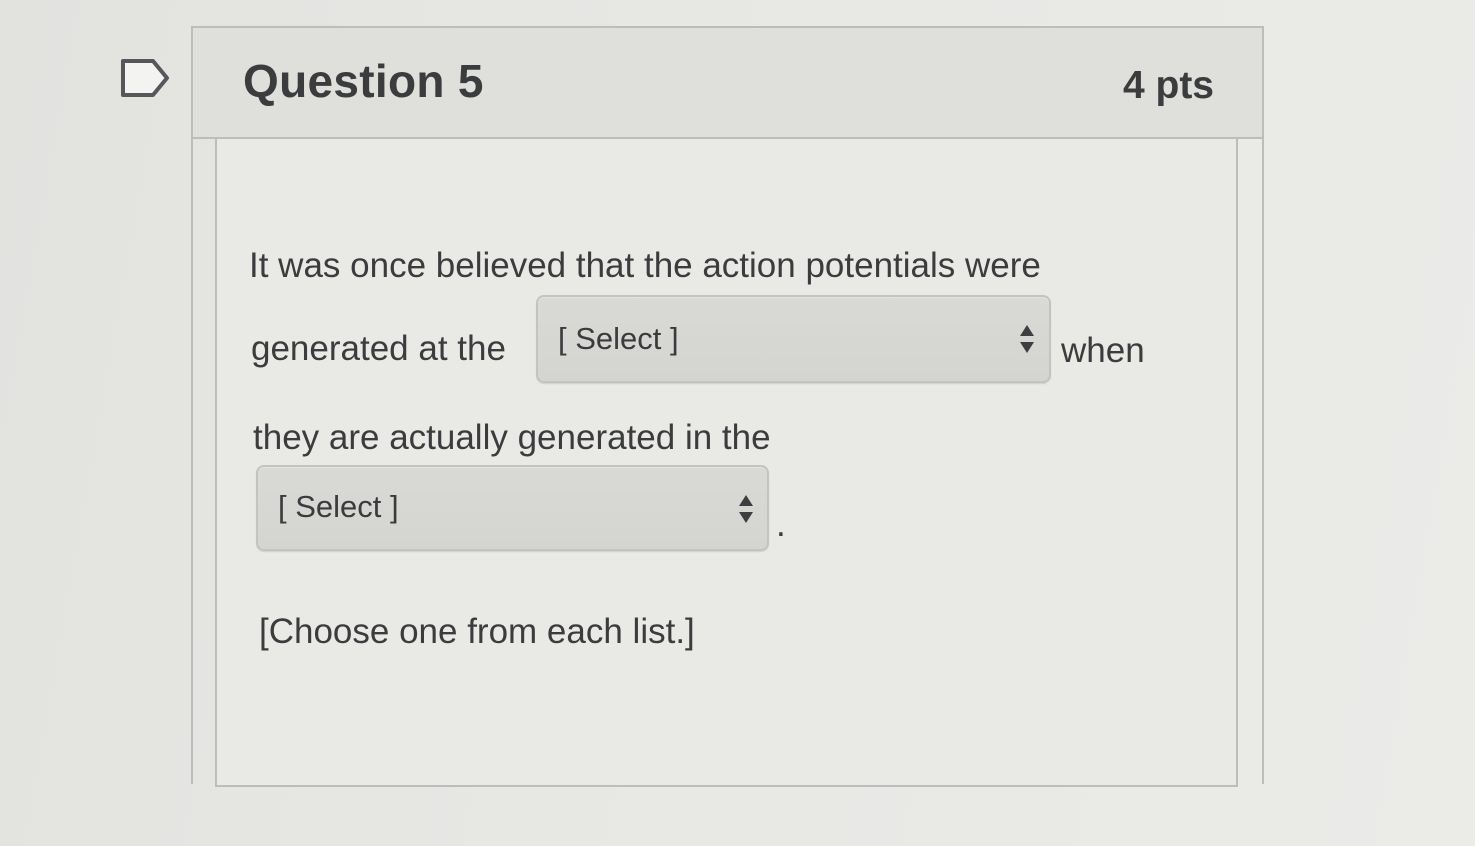  Describe the element at coordinates (512, 508) in the screenshot. I see `blank-2-dropdown: [ Select ]` at that location.